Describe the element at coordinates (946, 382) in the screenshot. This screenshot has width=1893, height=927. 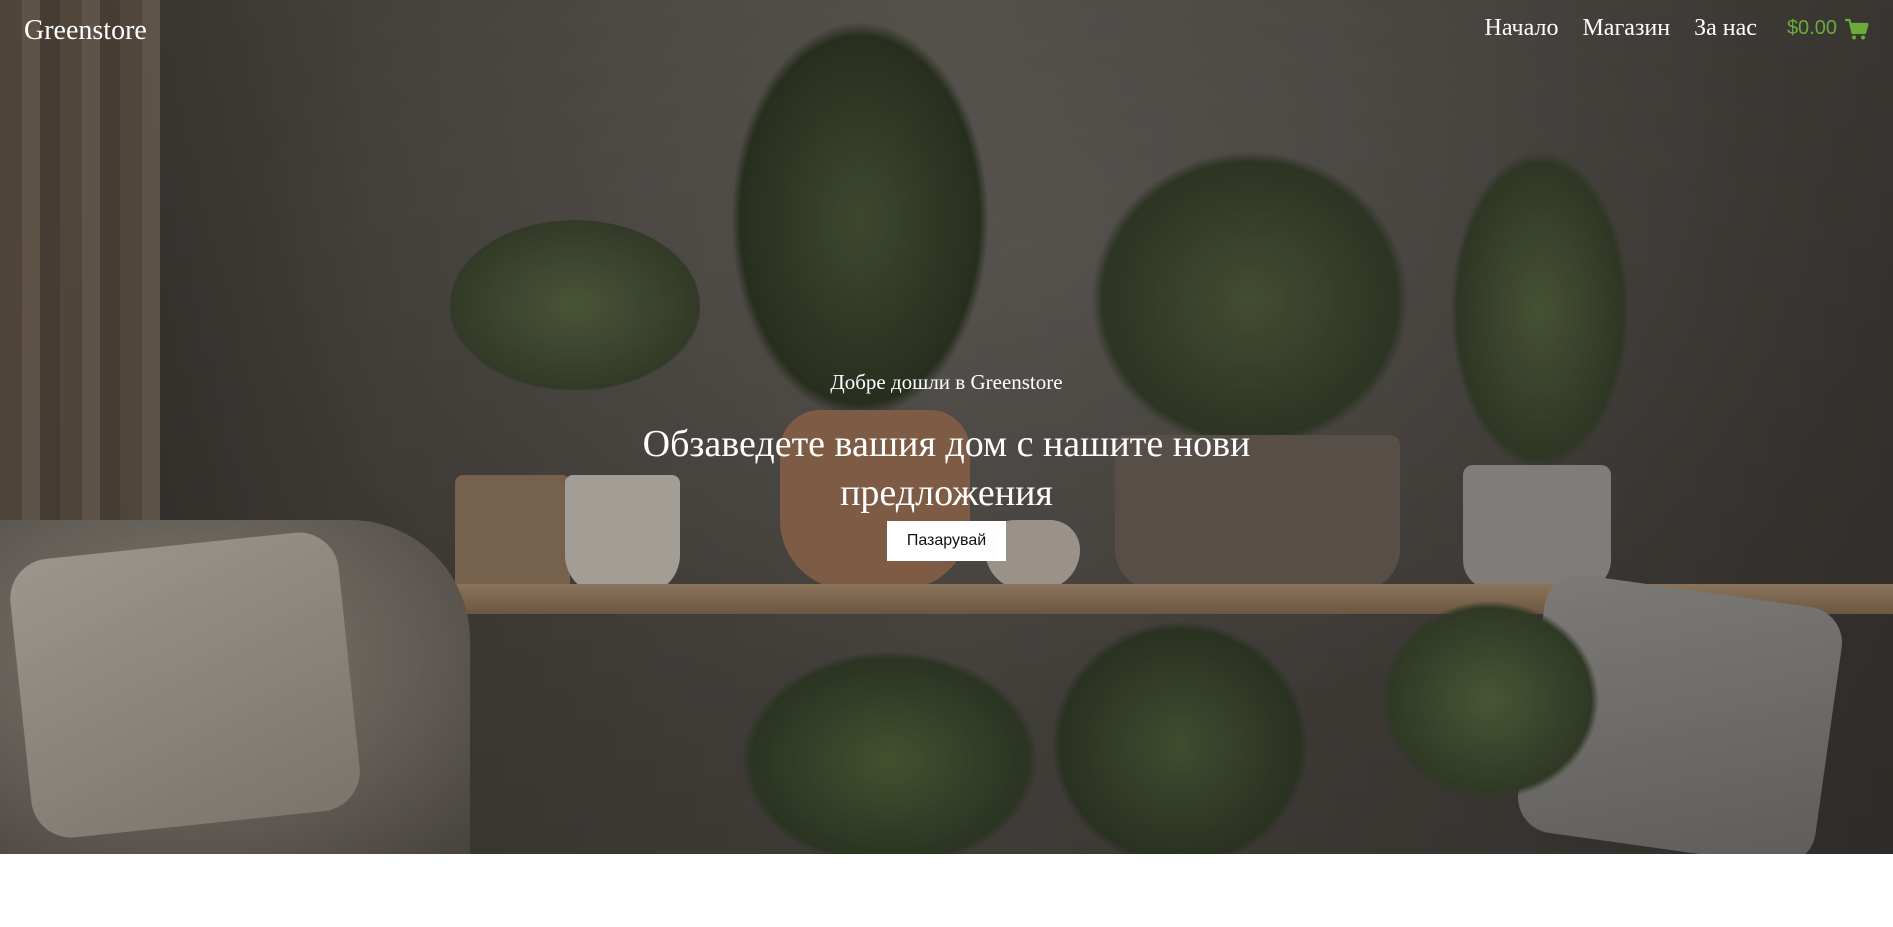
I see `hero-subtitle: Добре дошли в Greenstore` at that location.